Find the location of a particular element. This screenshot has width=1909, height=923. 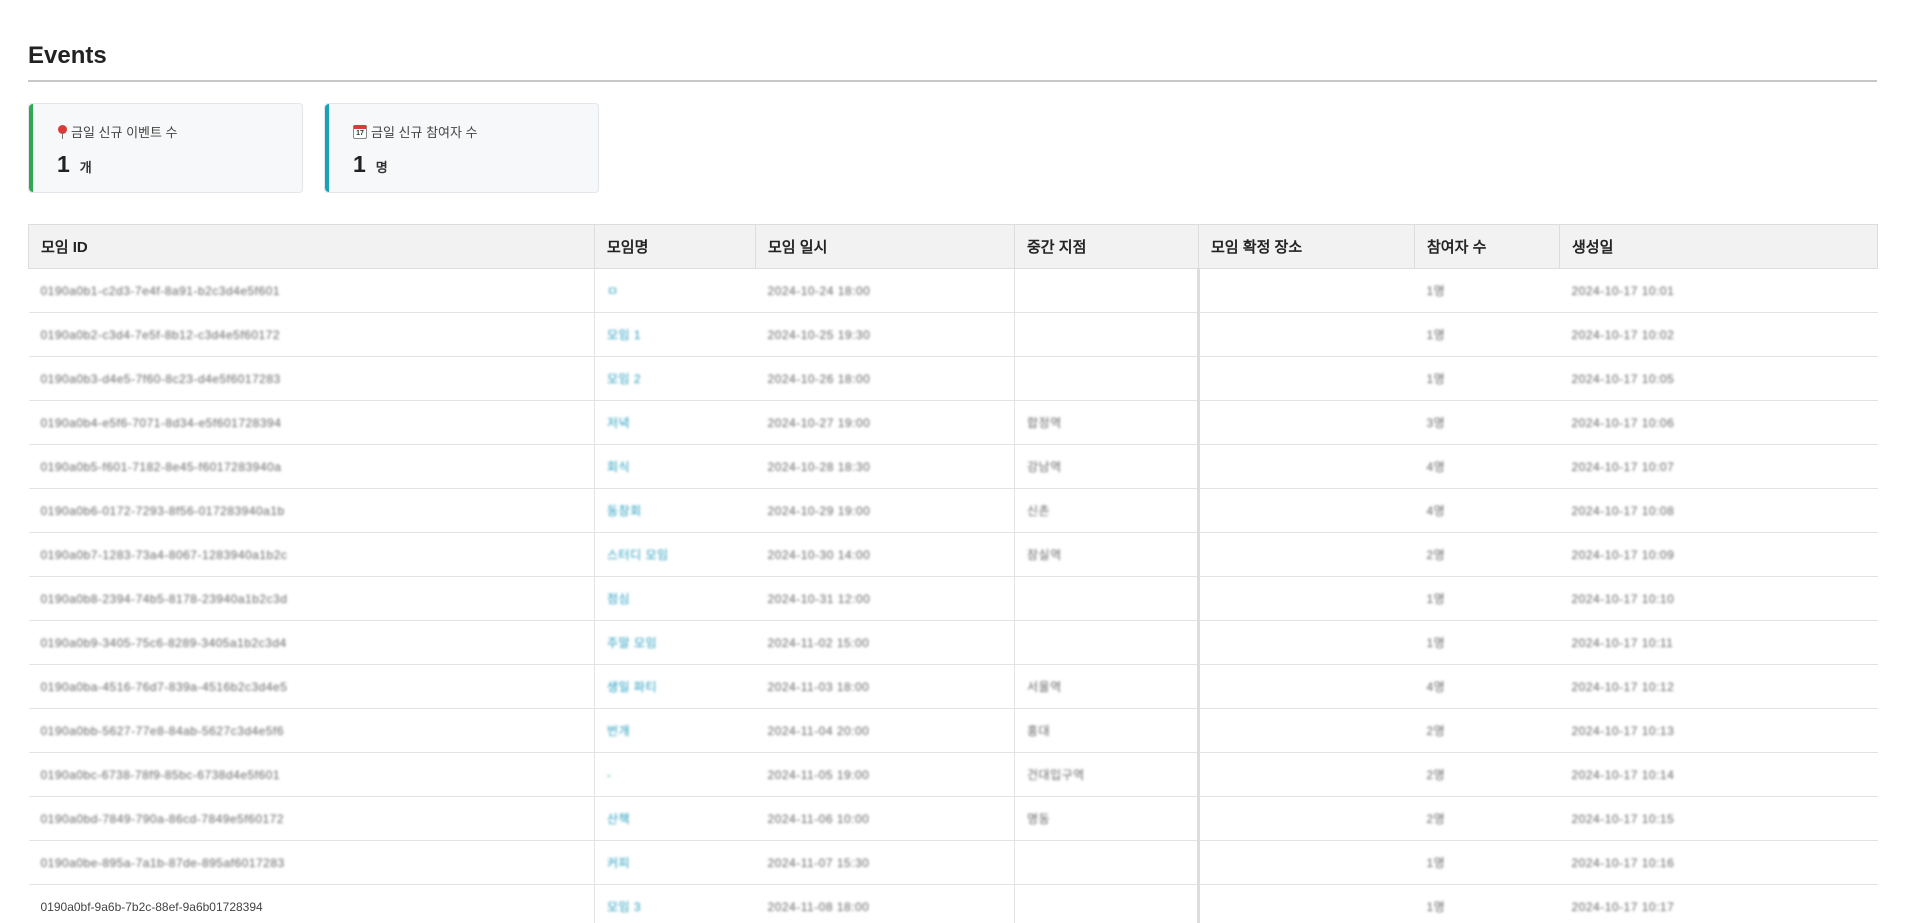

cell-event-name-link-text: 회식 is located at coordinates (618, 466).